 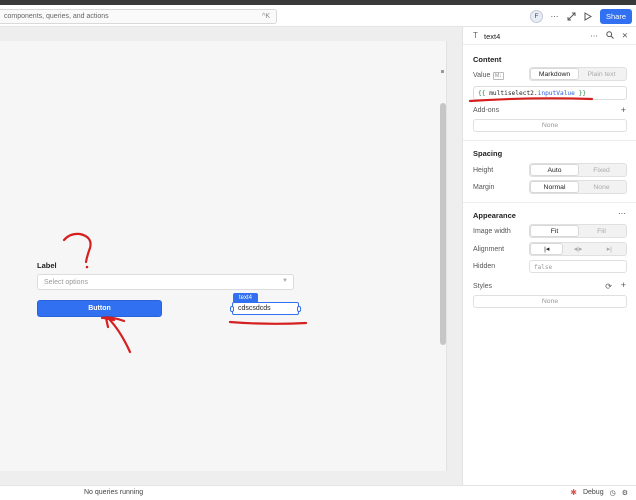 What do you see at coordinates (114, 492) in the screenshot?
I see `queries-status: No queries running` at bounding box center [114, 492].